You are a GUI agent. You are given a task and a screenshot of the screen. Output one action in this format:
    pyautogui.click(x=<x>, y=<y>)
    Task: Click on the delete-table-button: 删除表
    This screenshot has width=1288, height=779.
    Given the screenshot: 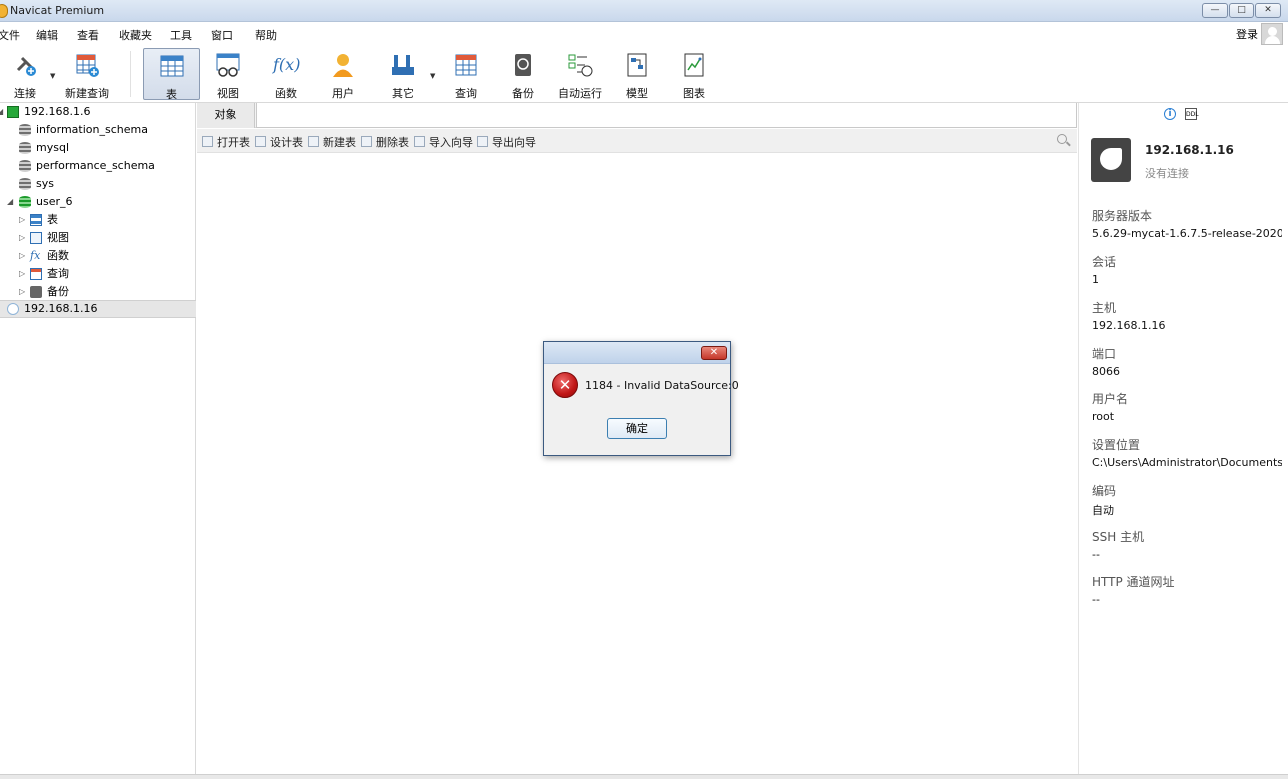 What is the action you would take?
    pyautogui.click(x=385, y=142)
    